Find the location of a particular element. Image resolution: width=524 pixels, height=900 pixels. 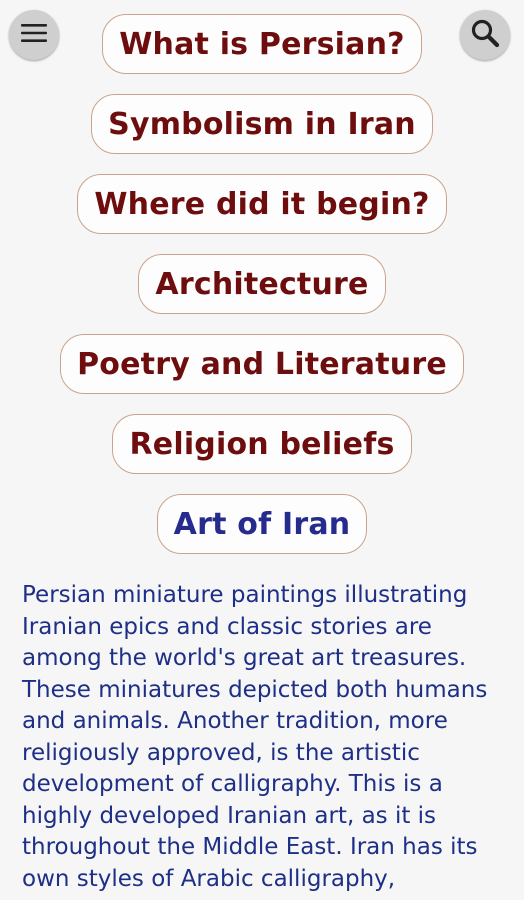

topic-religion-beliefs: Religion beliefs is located at coordinates (262, 444).